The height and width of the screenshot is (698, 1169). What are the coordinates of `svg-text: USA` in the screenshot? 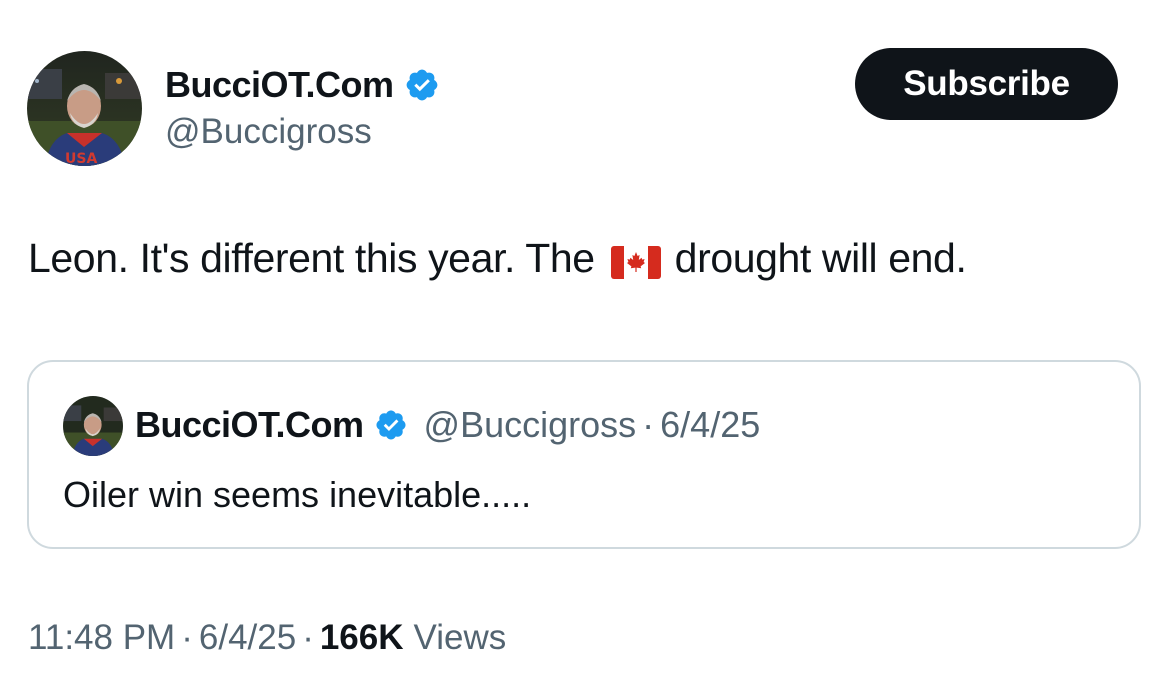 It's located at (81, 158).